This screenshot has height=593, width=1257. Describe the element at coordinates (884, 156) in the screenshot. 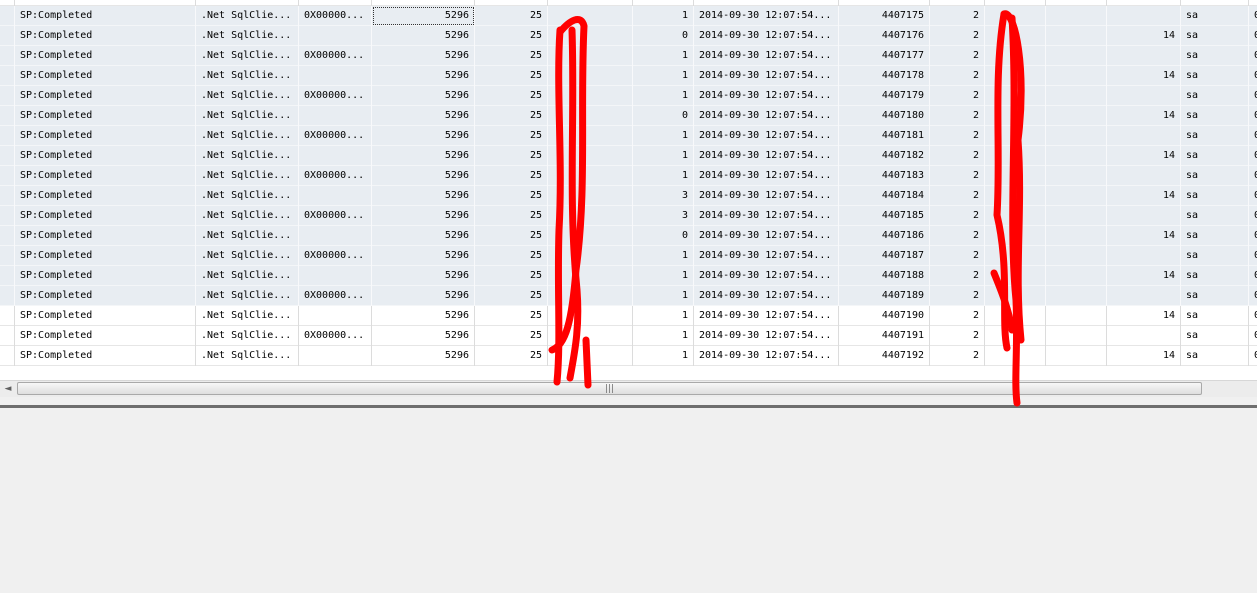

I see `event-sequence-cell: 4407182` at that location.